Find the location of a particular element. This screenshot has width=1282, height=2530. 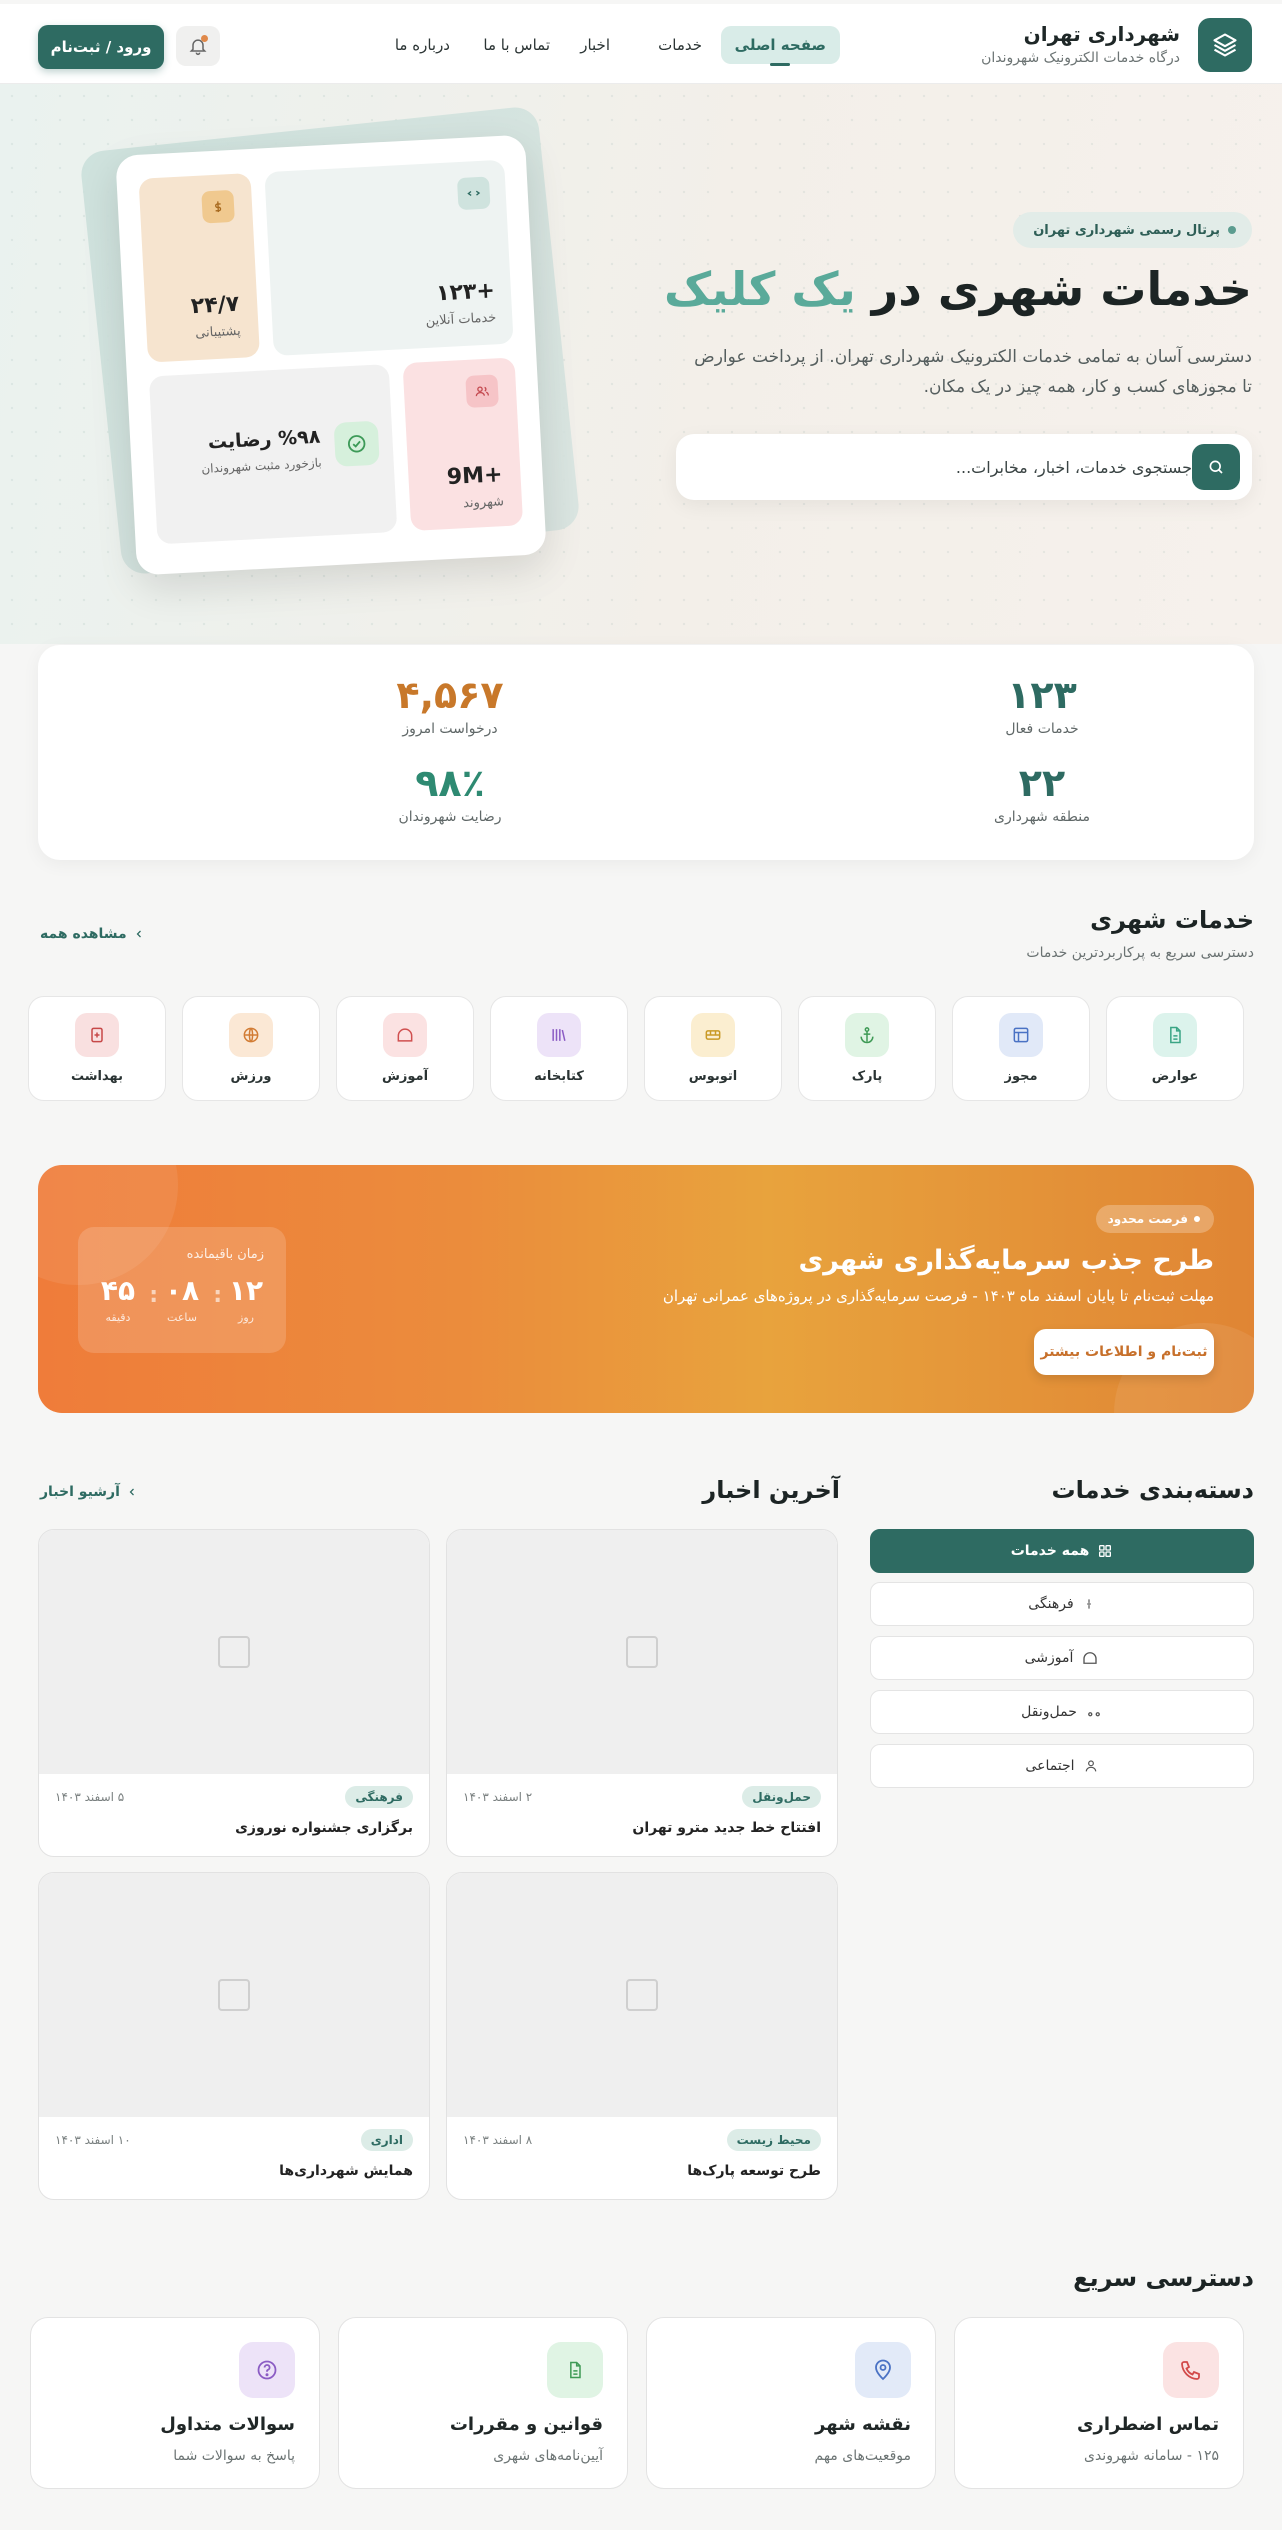

citizens-label: شهروند is located at coordinates (483, 503).